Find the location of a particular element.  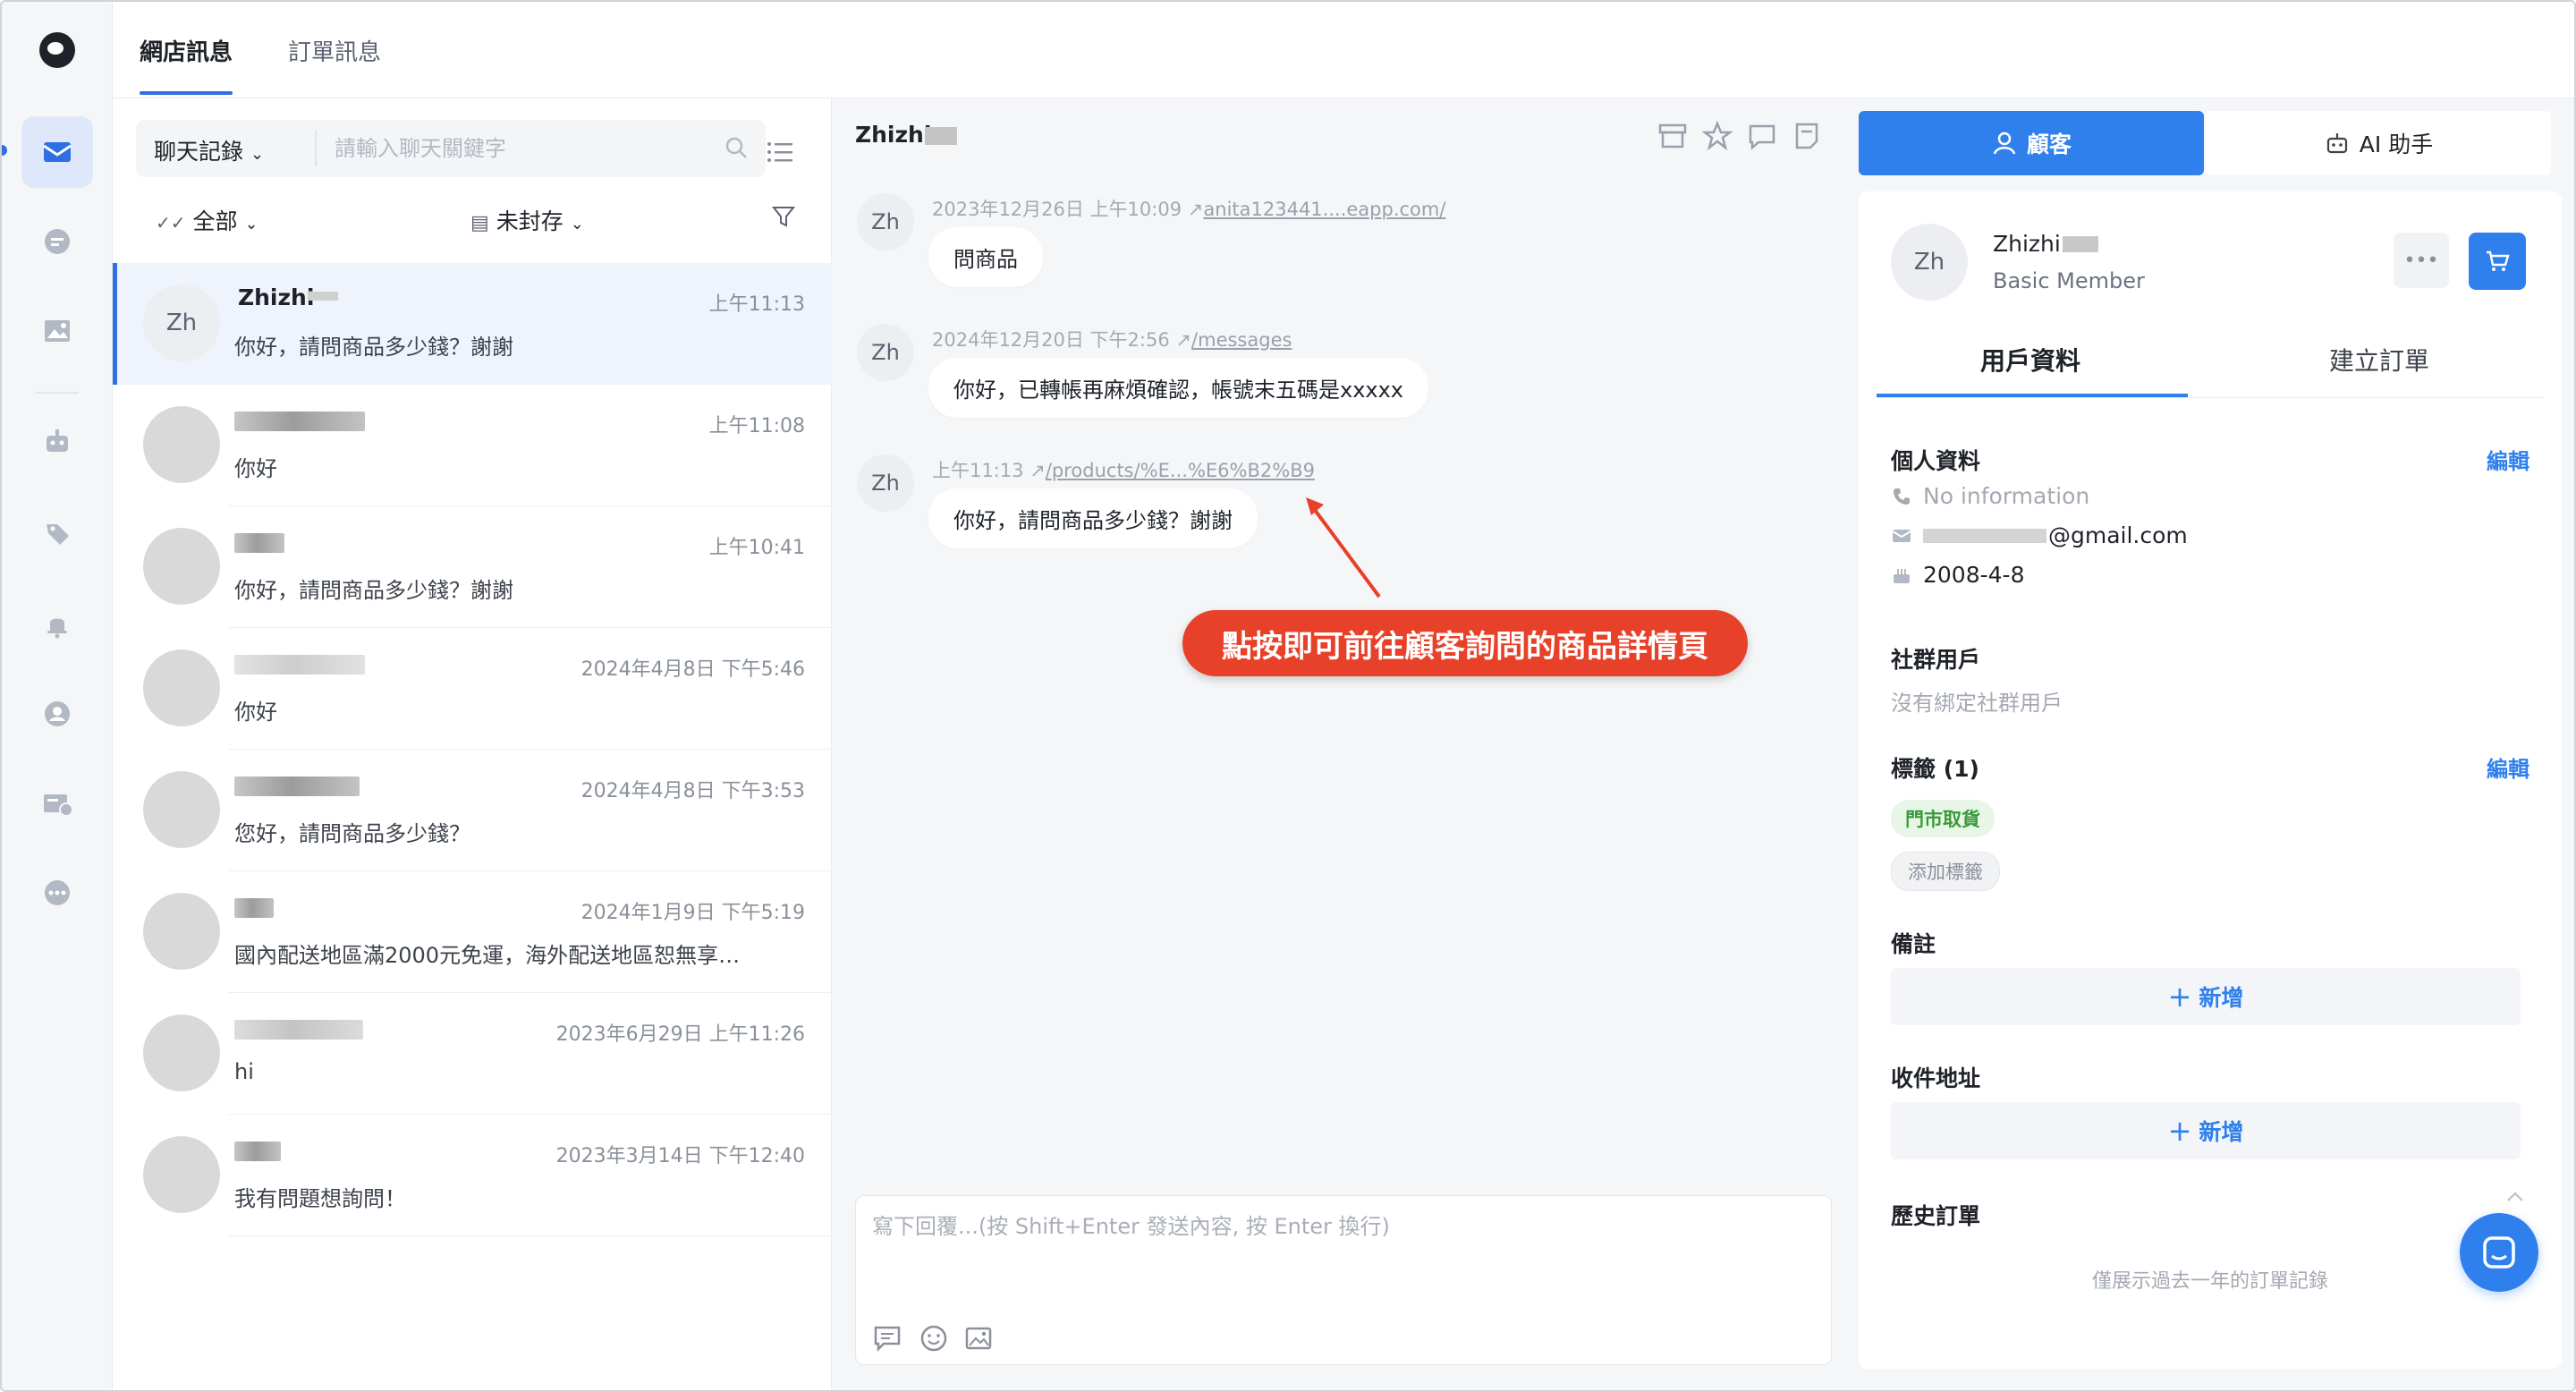

conversation-item: 2023年3月14日 下午12:40 我有問題想詢問！ is located at coordinates (472, 1175).